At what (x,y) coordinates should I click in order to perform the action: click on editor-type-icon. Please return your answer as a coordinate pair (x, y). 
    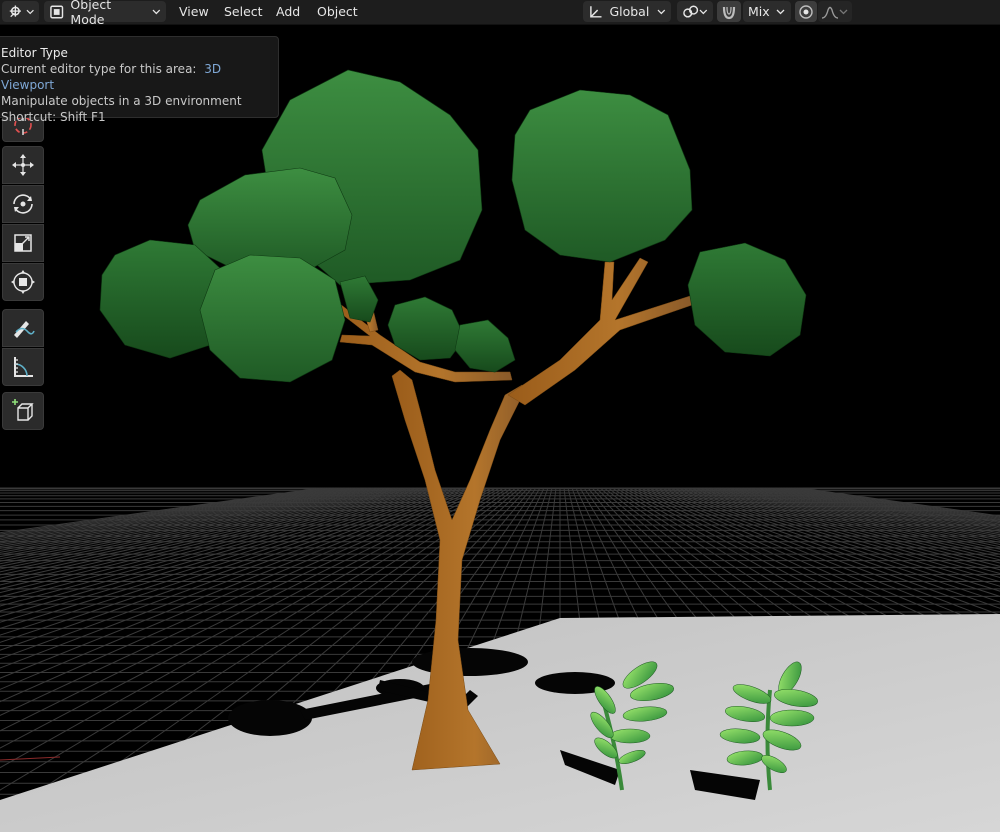
    Looking at the image, I should click on (15, 10).